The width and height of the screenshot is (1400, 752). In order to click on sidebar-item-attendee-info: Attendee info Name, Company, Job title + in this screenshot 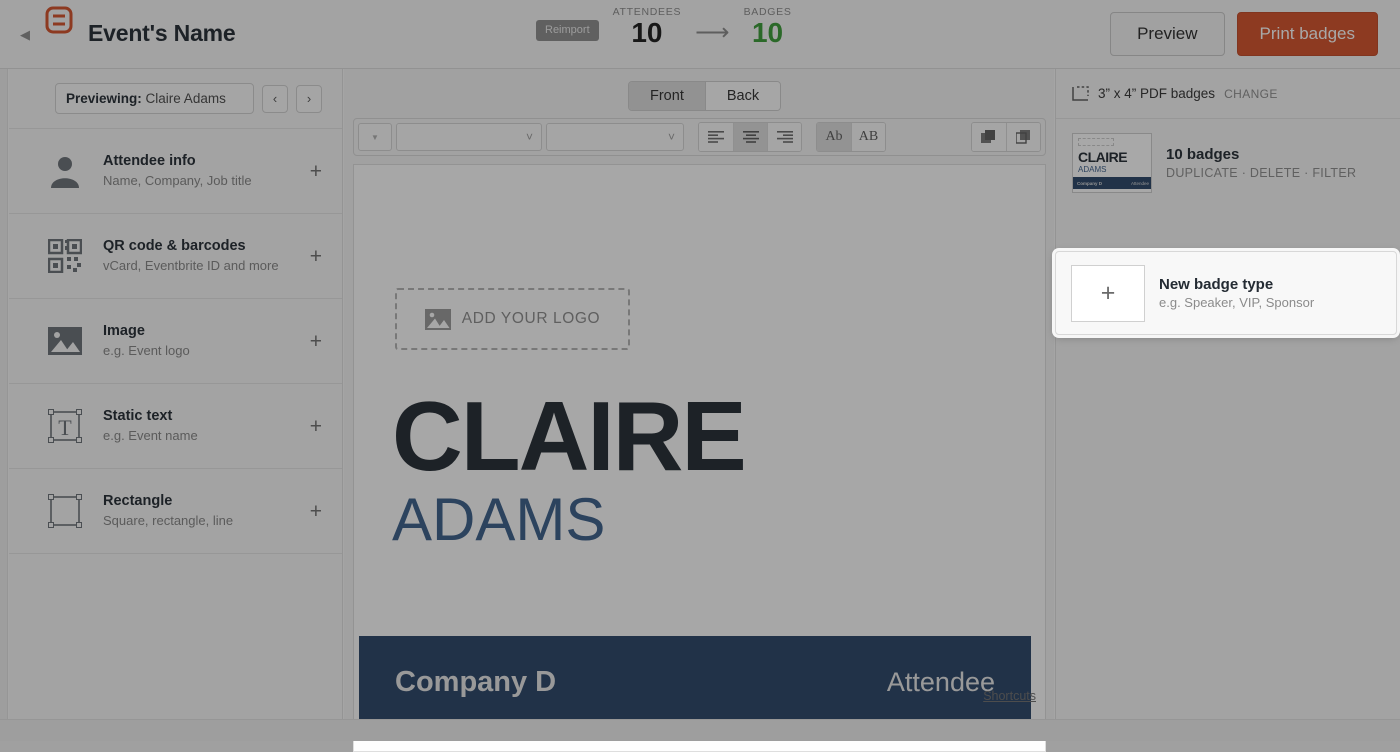, I will do `click(175, 171)`.